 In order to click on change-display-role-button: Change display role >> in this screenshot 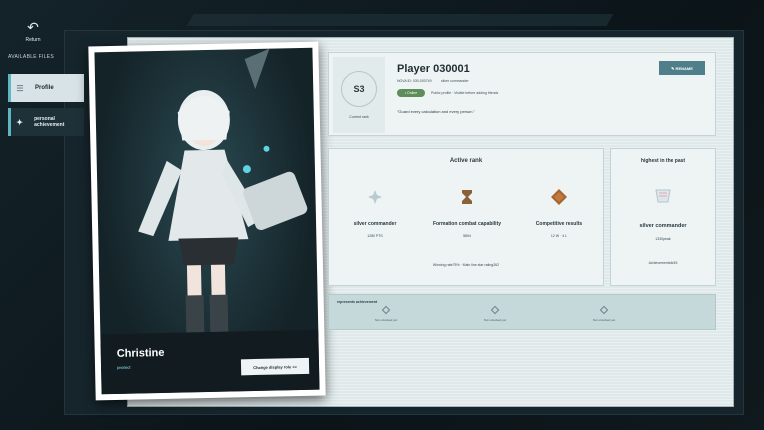, I will do `click(275, 366)`.